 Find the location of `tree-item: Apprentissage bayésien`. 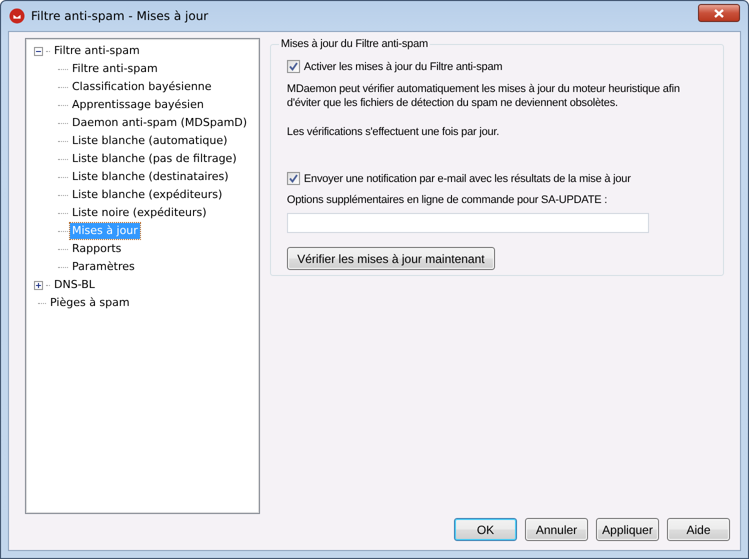

tree-item: Apprentissage bayésien is located at coordinates (138, 105).